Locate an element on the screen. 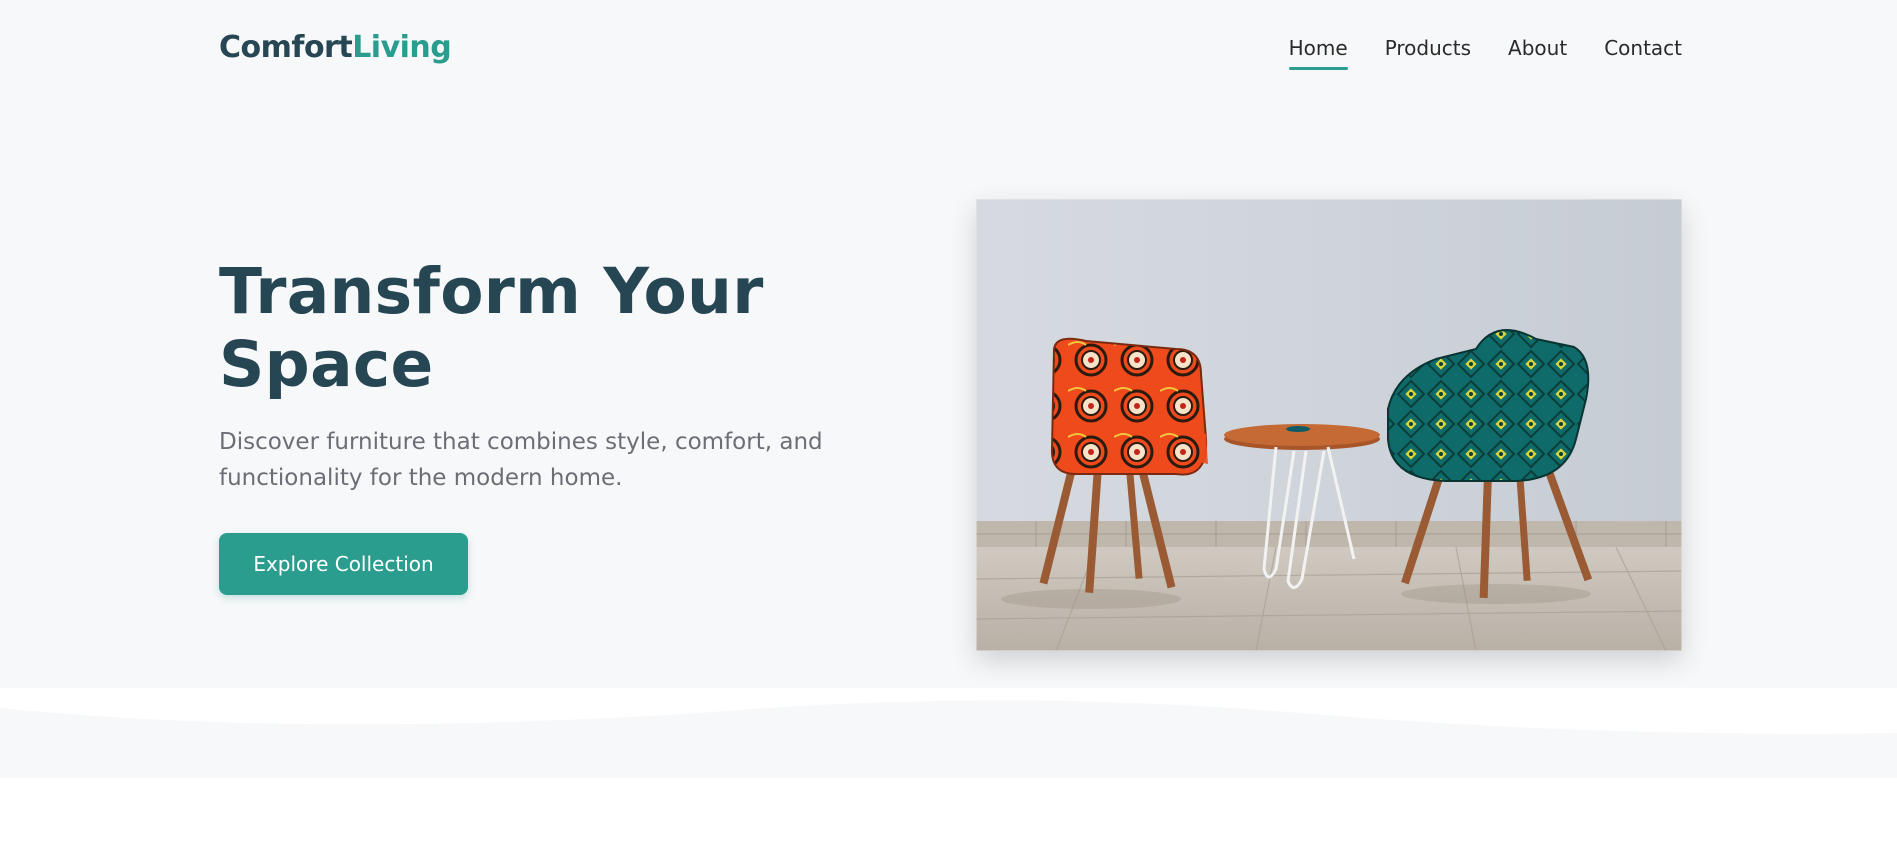 Image resolution: width=1897 pixels, height=862 pixels. explore-collection-button: Explore Collection is located at coordinates (343, 564).